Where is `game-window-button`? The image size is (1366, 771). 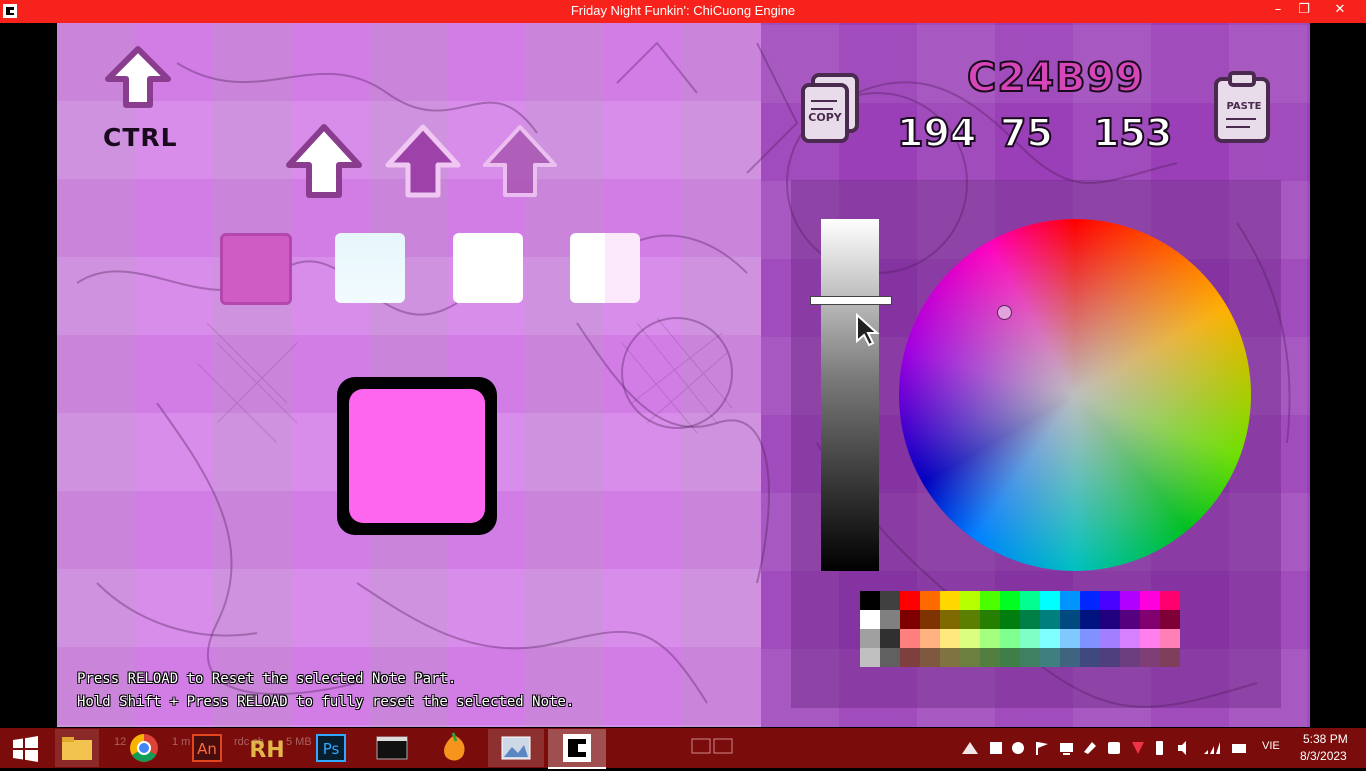 game-window-button is located at coordinates (577, 749).